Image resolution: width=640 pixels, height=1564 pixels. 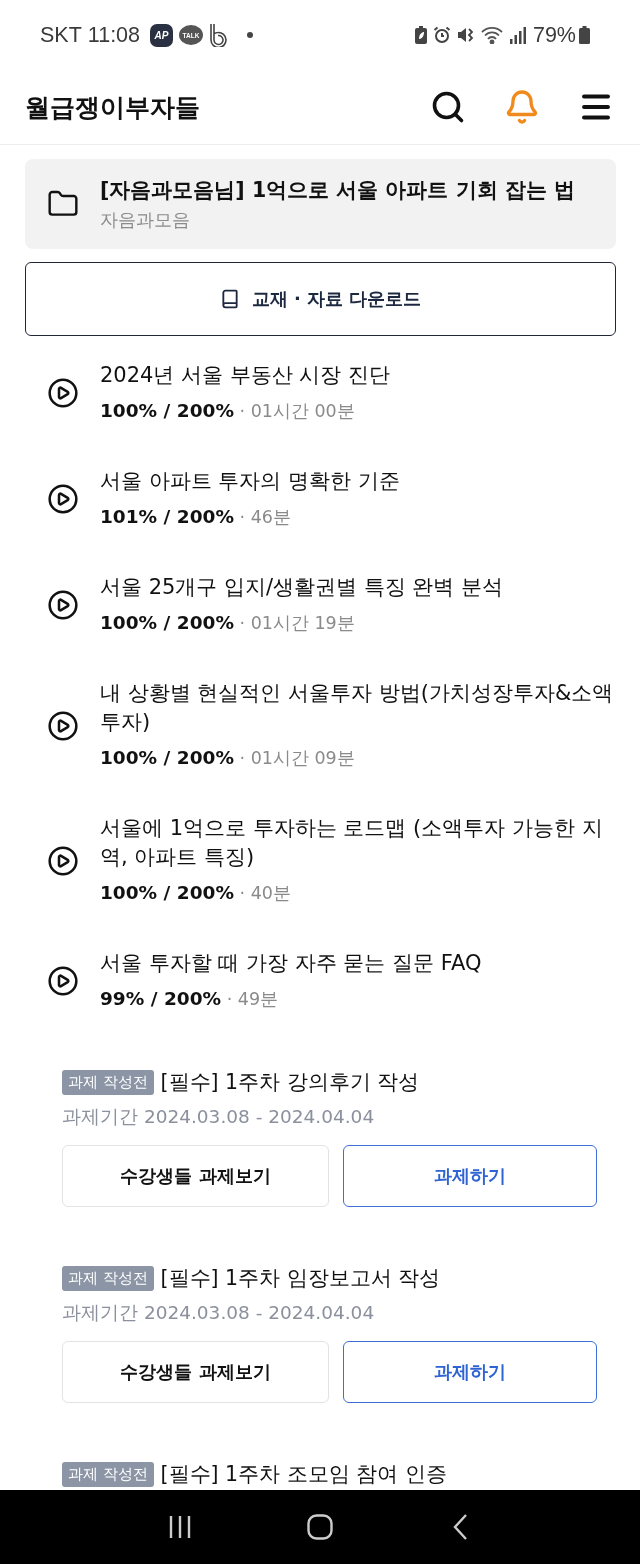 What do you see at coordinates (112, 107) in the screenshot?
I see `app-logo: 월급쟁이부자들` at bounding box center [112, 107].